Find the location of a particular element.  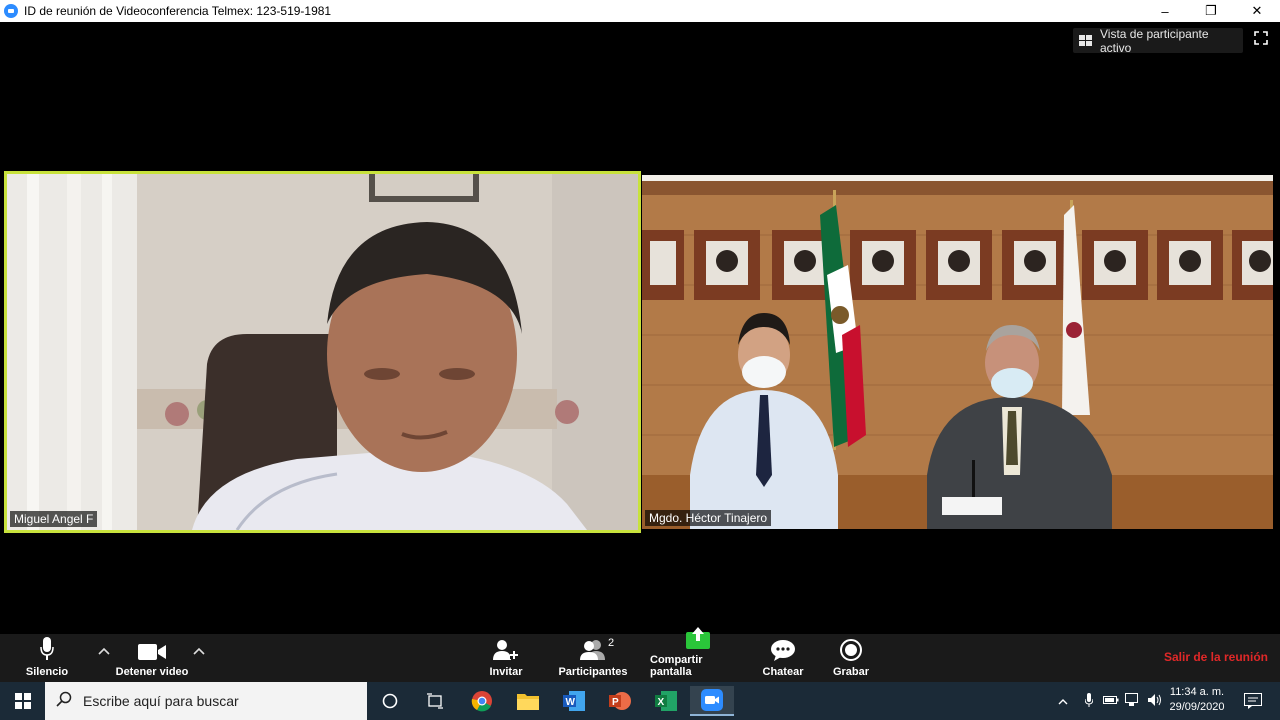

record-button: Grabar is located at coordinates (851, 658).